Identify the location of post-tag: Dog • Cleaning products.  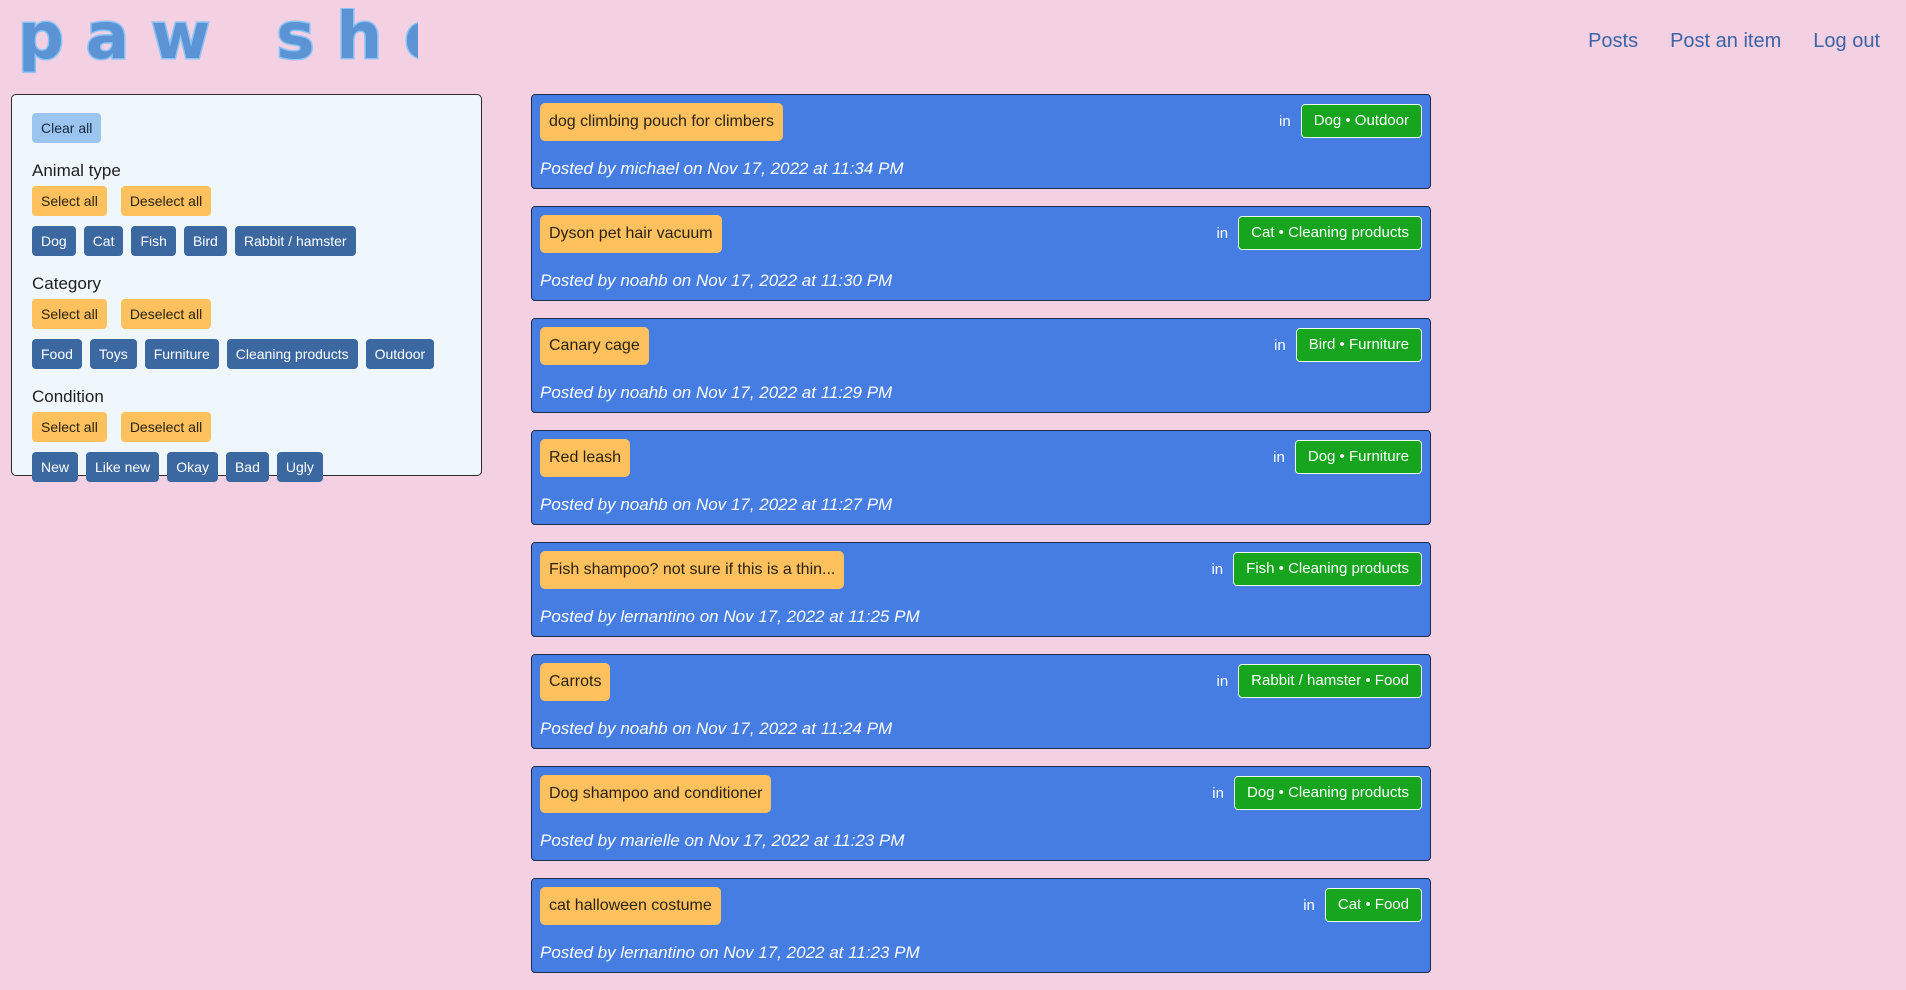
(1327, 793).